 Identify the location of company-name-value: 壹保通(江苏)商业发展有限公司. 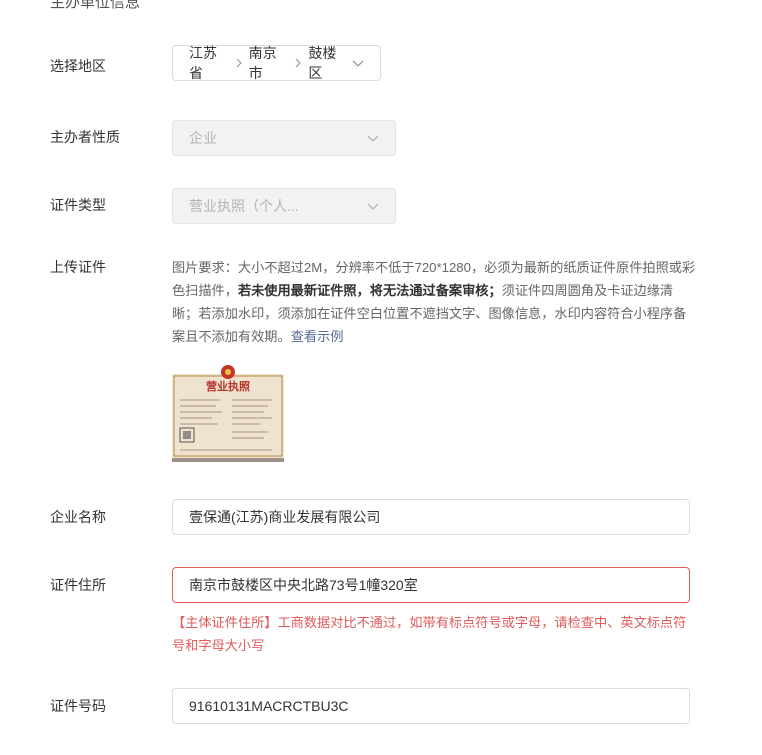
(285, 517).